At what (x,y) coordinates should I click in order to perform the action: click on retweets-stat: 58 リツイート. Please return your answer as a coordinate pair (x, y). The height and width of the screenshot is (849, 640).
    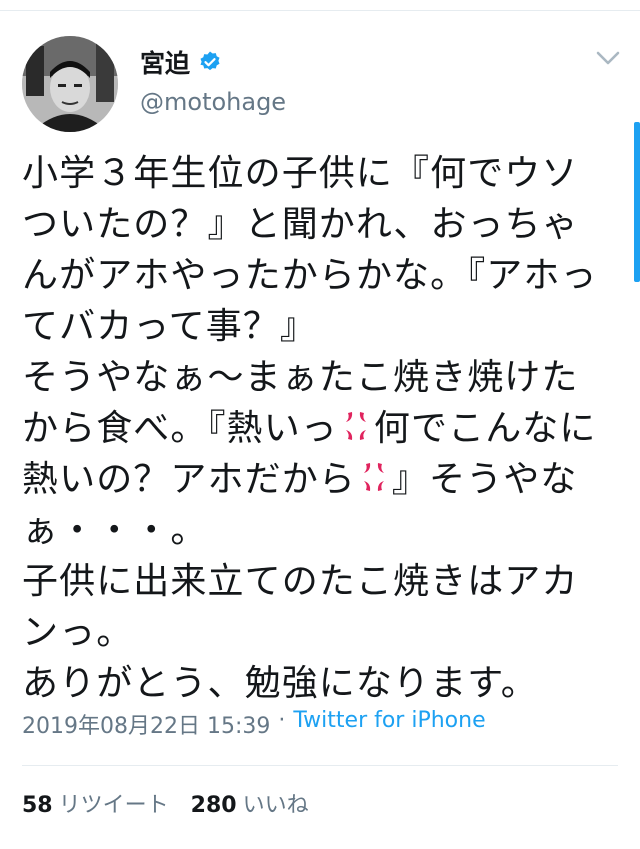
    Looking at the image, I should click on (95, 803).